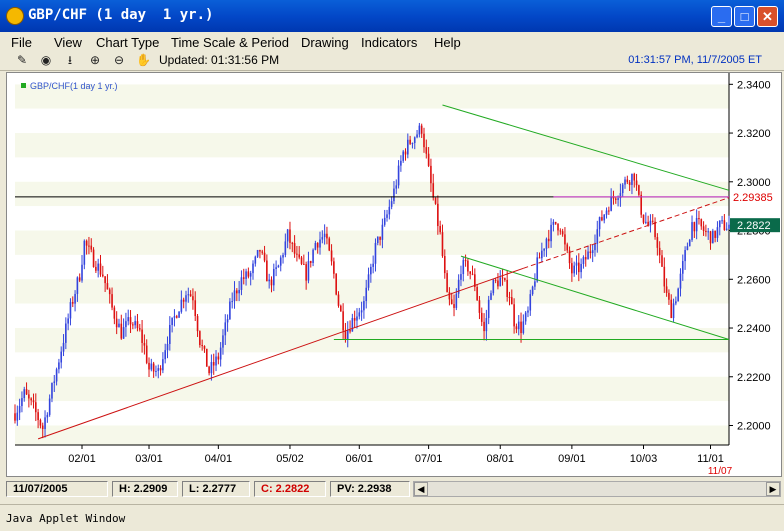  Describe the element at coordinates (389, 42) in the screenshot. I see `menu-indicators: Indicators` at that location.